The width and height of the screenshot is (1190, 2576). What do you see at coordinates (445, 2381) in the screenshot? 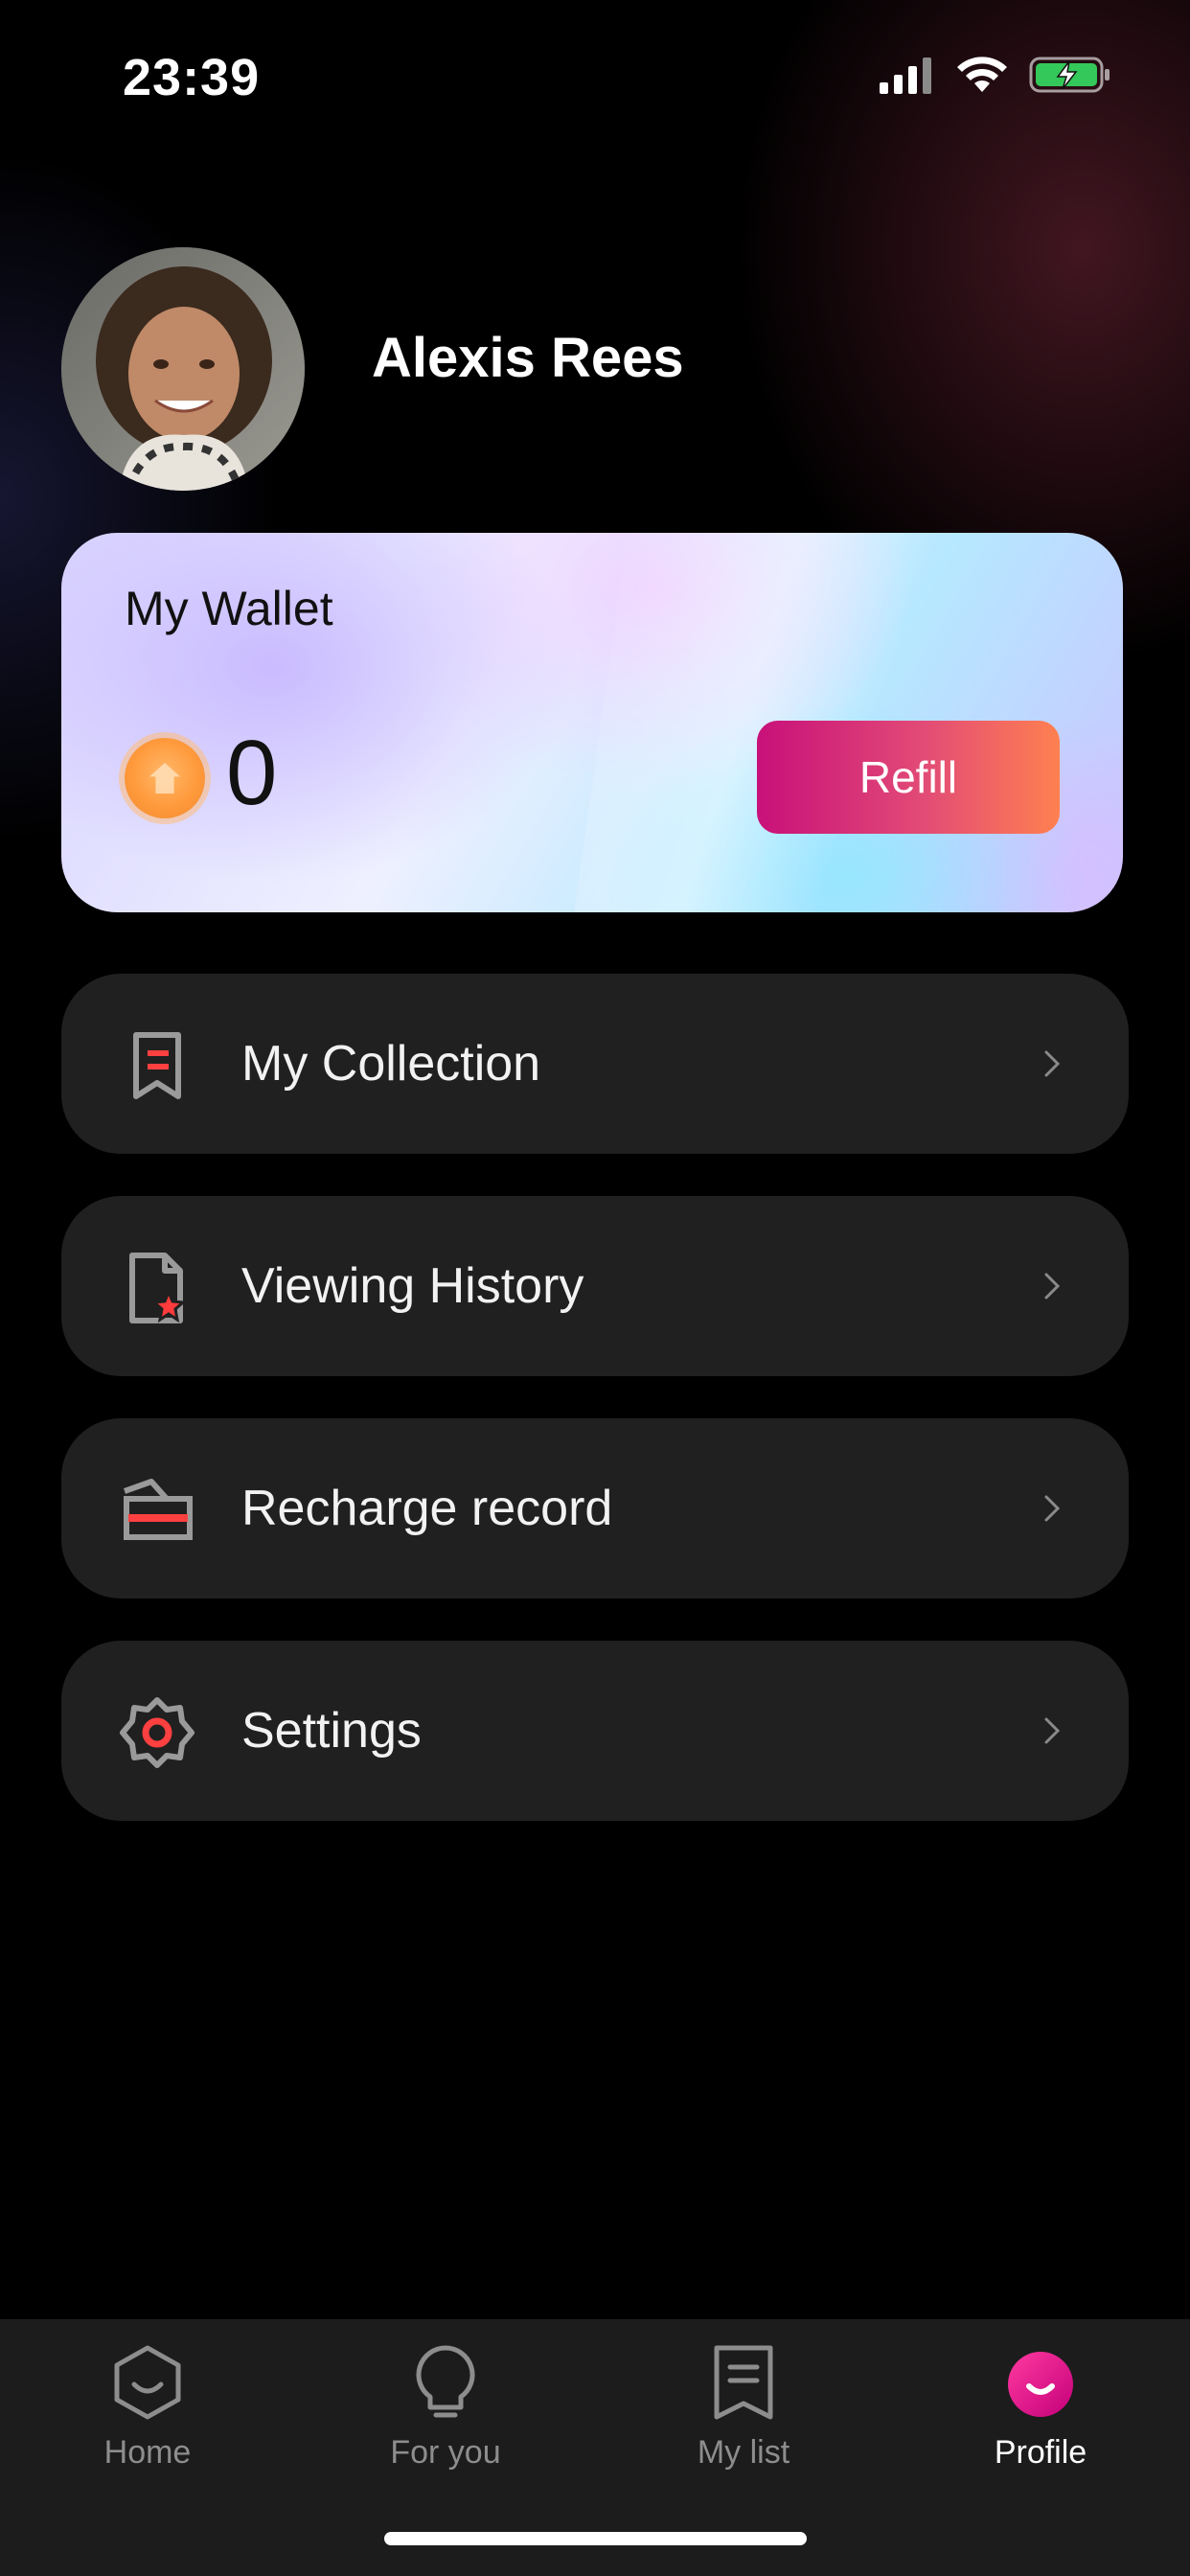
I see `lightbulb-icon` at bounding box center [445, 2381].